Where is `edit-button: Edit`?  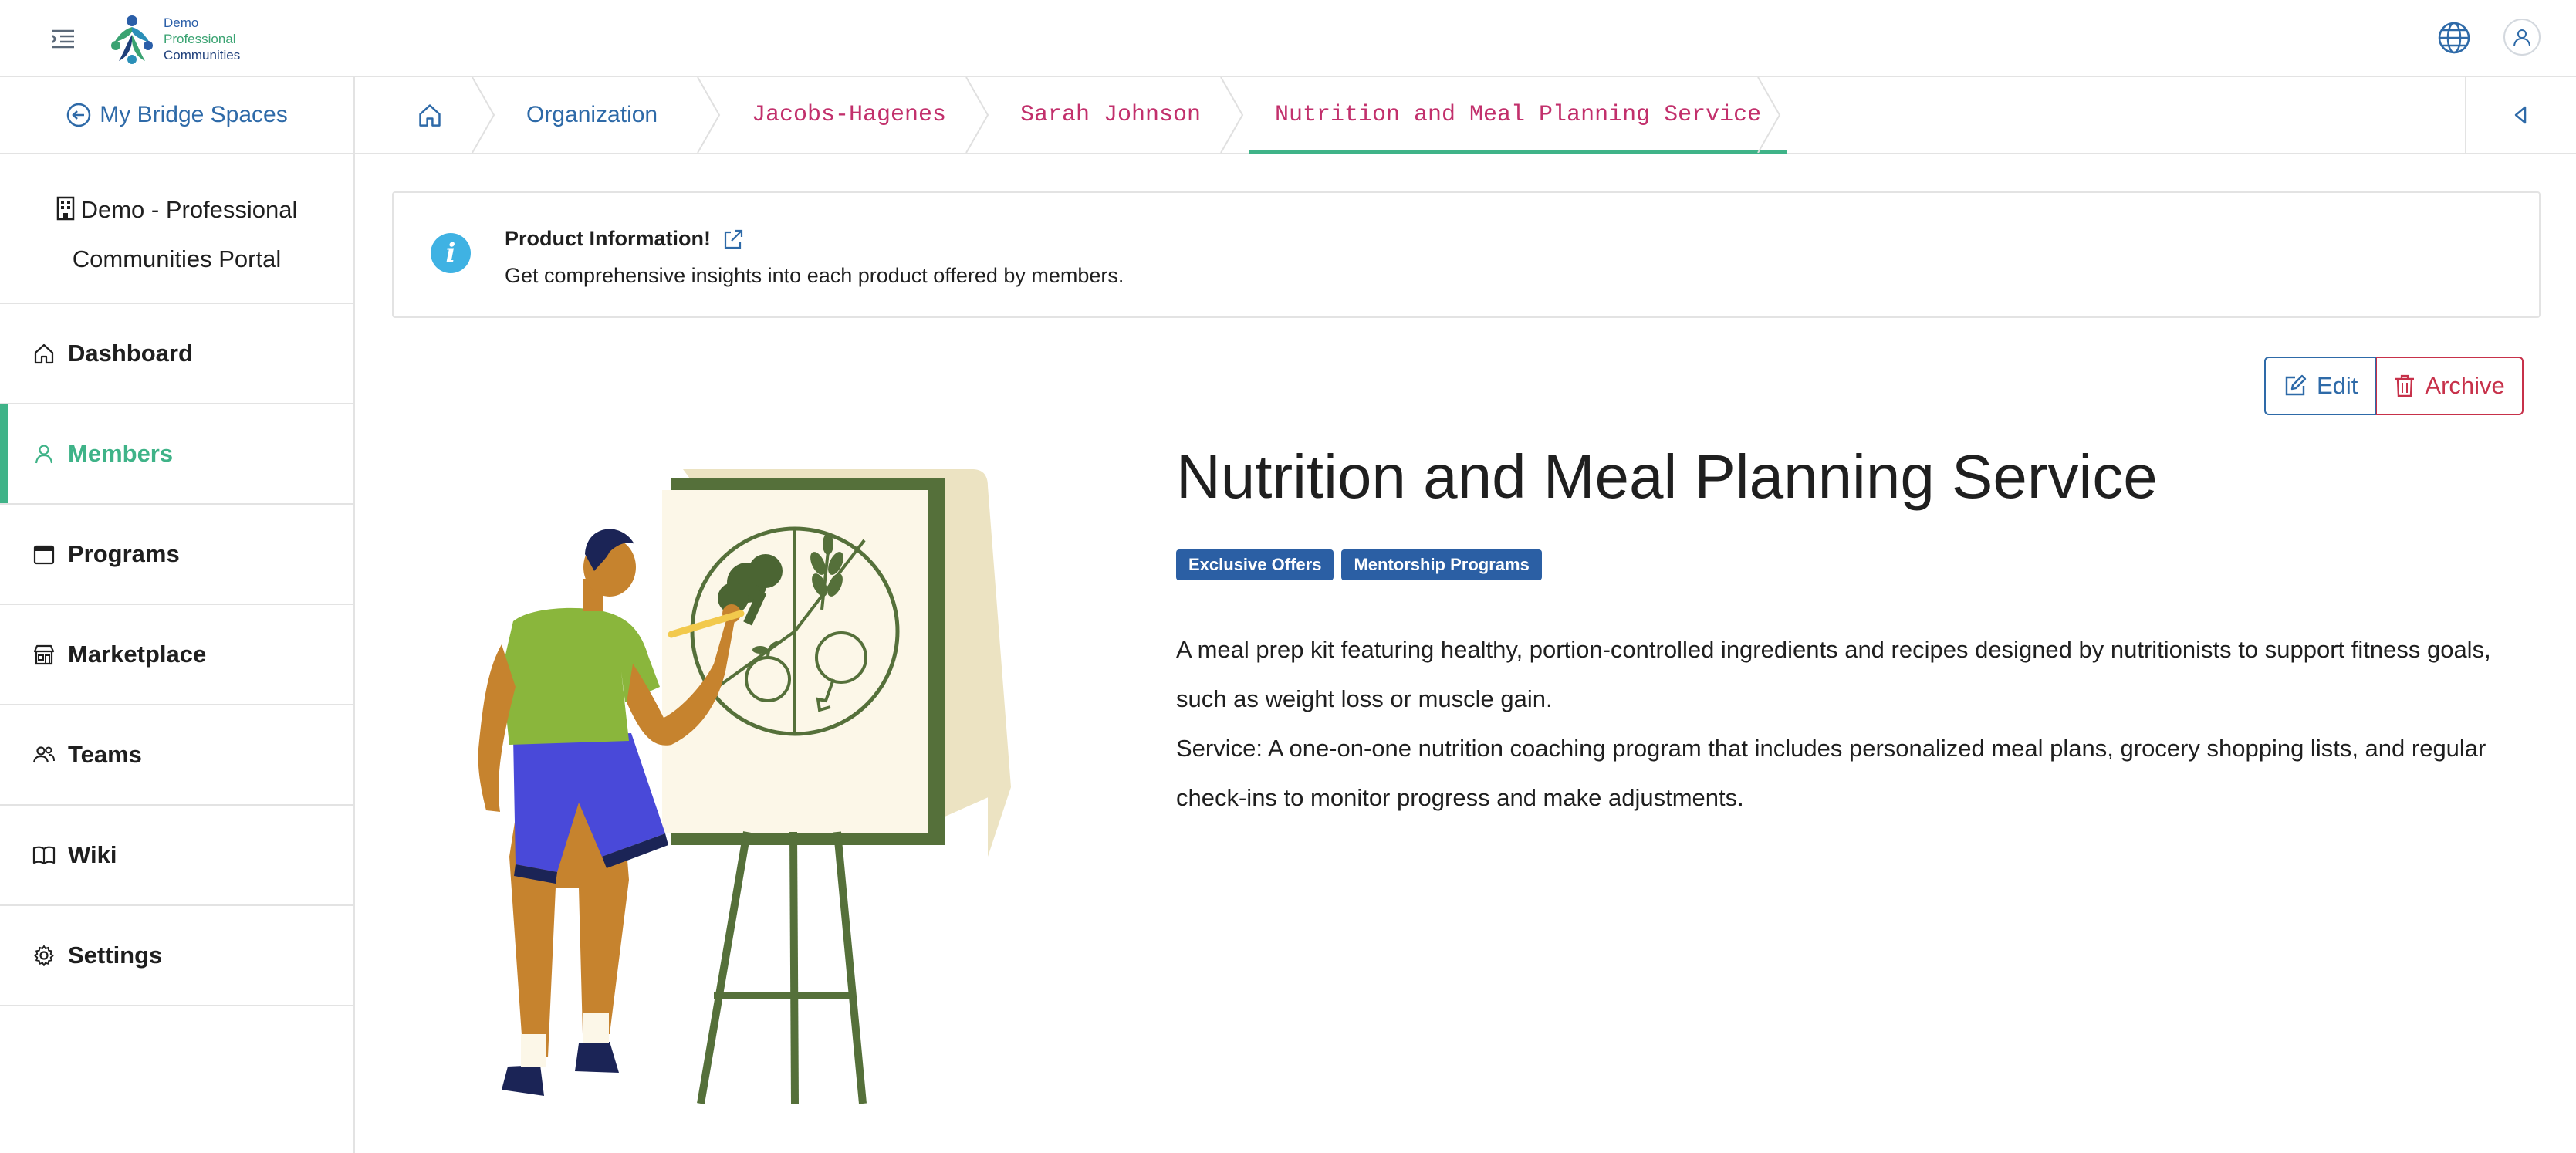 edit-button: Edit is located at coordinates (2320, 386).